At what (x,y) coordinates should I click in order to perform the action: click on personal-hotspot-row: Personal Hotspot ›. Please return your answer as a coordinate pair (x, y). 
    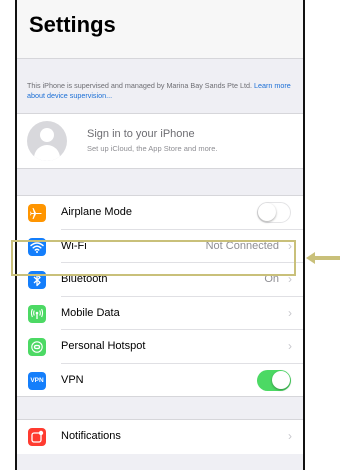
    Looking at the image, I should click on (160, 347).